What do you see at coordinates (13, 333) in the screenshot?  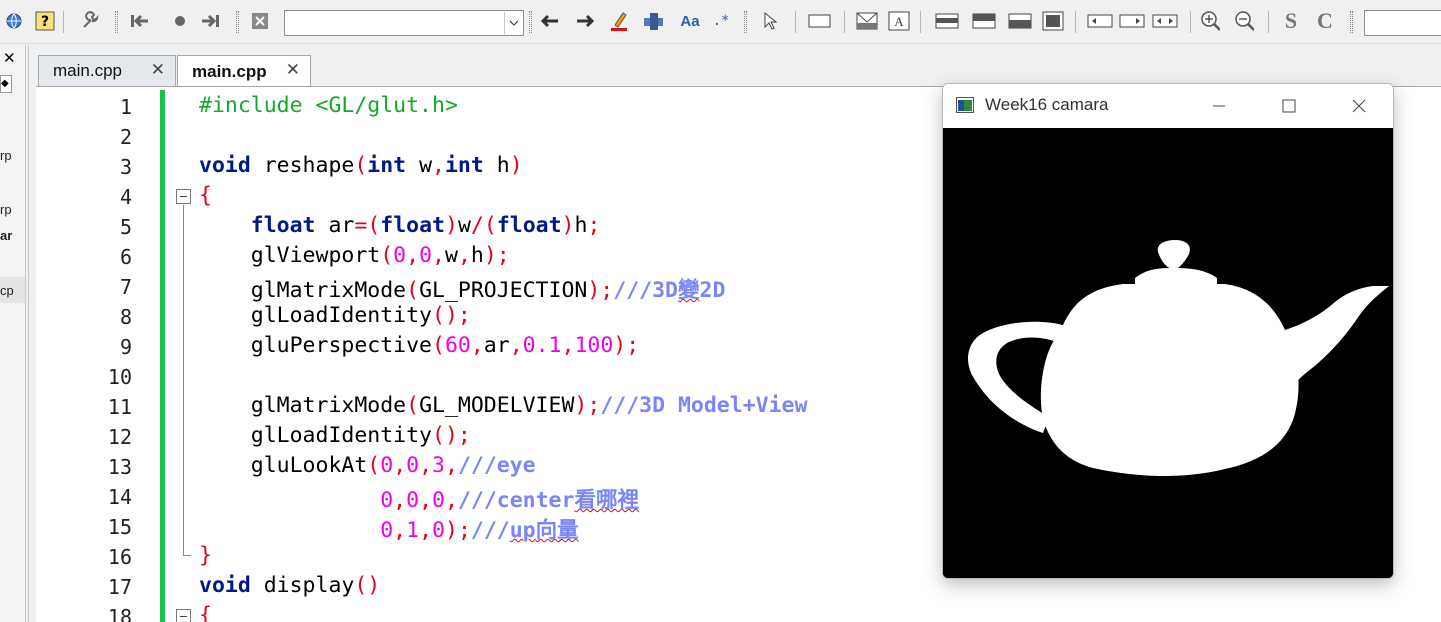 I see `management-panel: ✕ ◆ rp rp ar cp` at bounding box center [13, 333].